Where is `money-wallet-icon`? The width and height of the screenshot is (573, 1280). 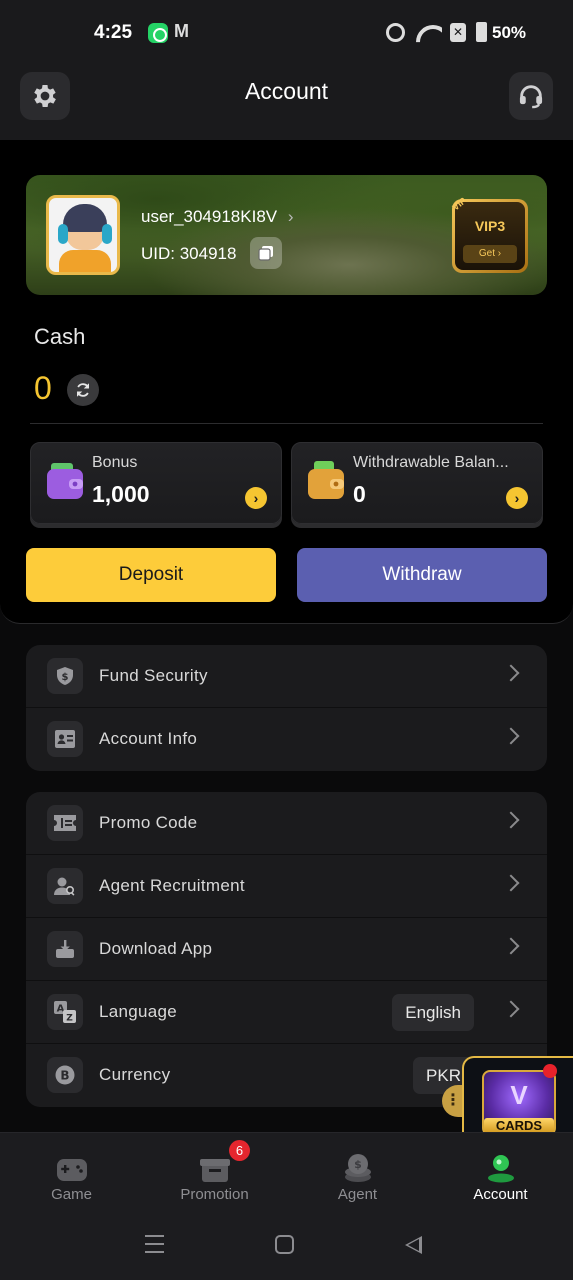 money-wallet-icon is located at coordinates (326, 480).